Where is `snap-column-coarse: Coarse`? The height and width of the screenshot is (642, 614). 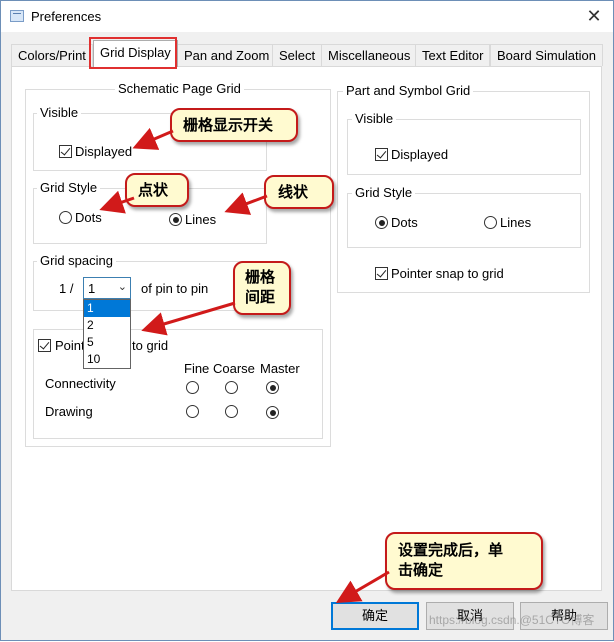
snap-column-coarse: Coarse is located at coordinates (234, 368).